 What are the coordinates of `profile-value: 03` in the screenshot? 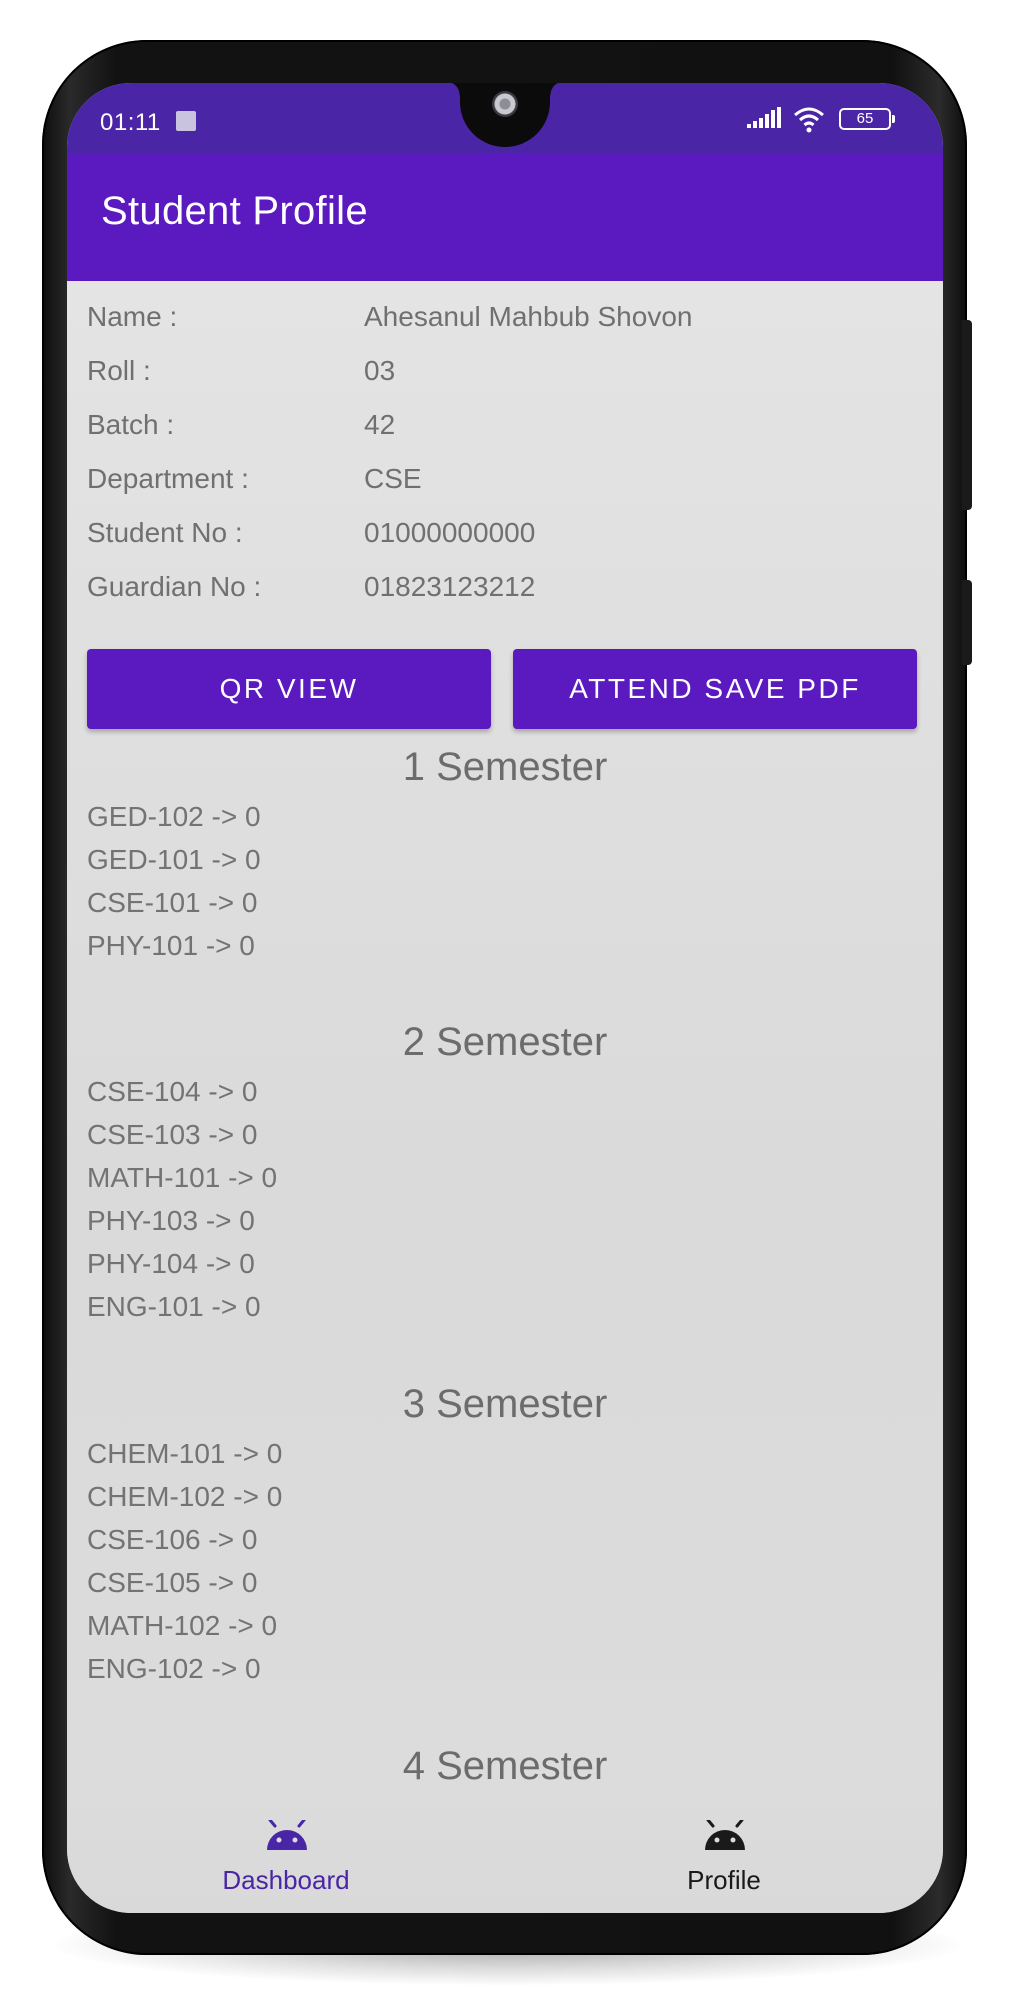 It's located at (380, 370).